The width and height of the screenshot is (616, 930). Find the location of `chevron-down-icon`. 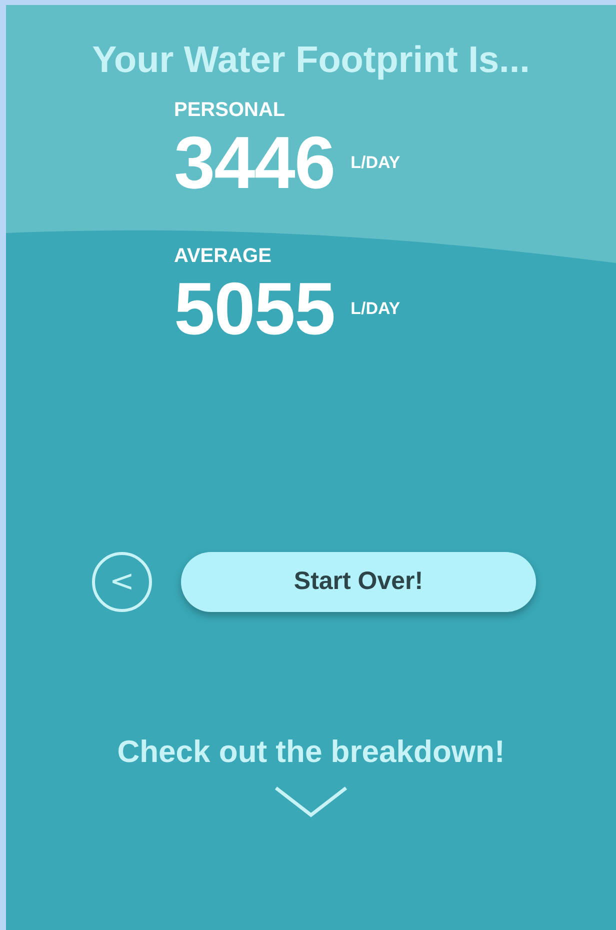

chevron-down-icon is located at coordinates (311, 802).